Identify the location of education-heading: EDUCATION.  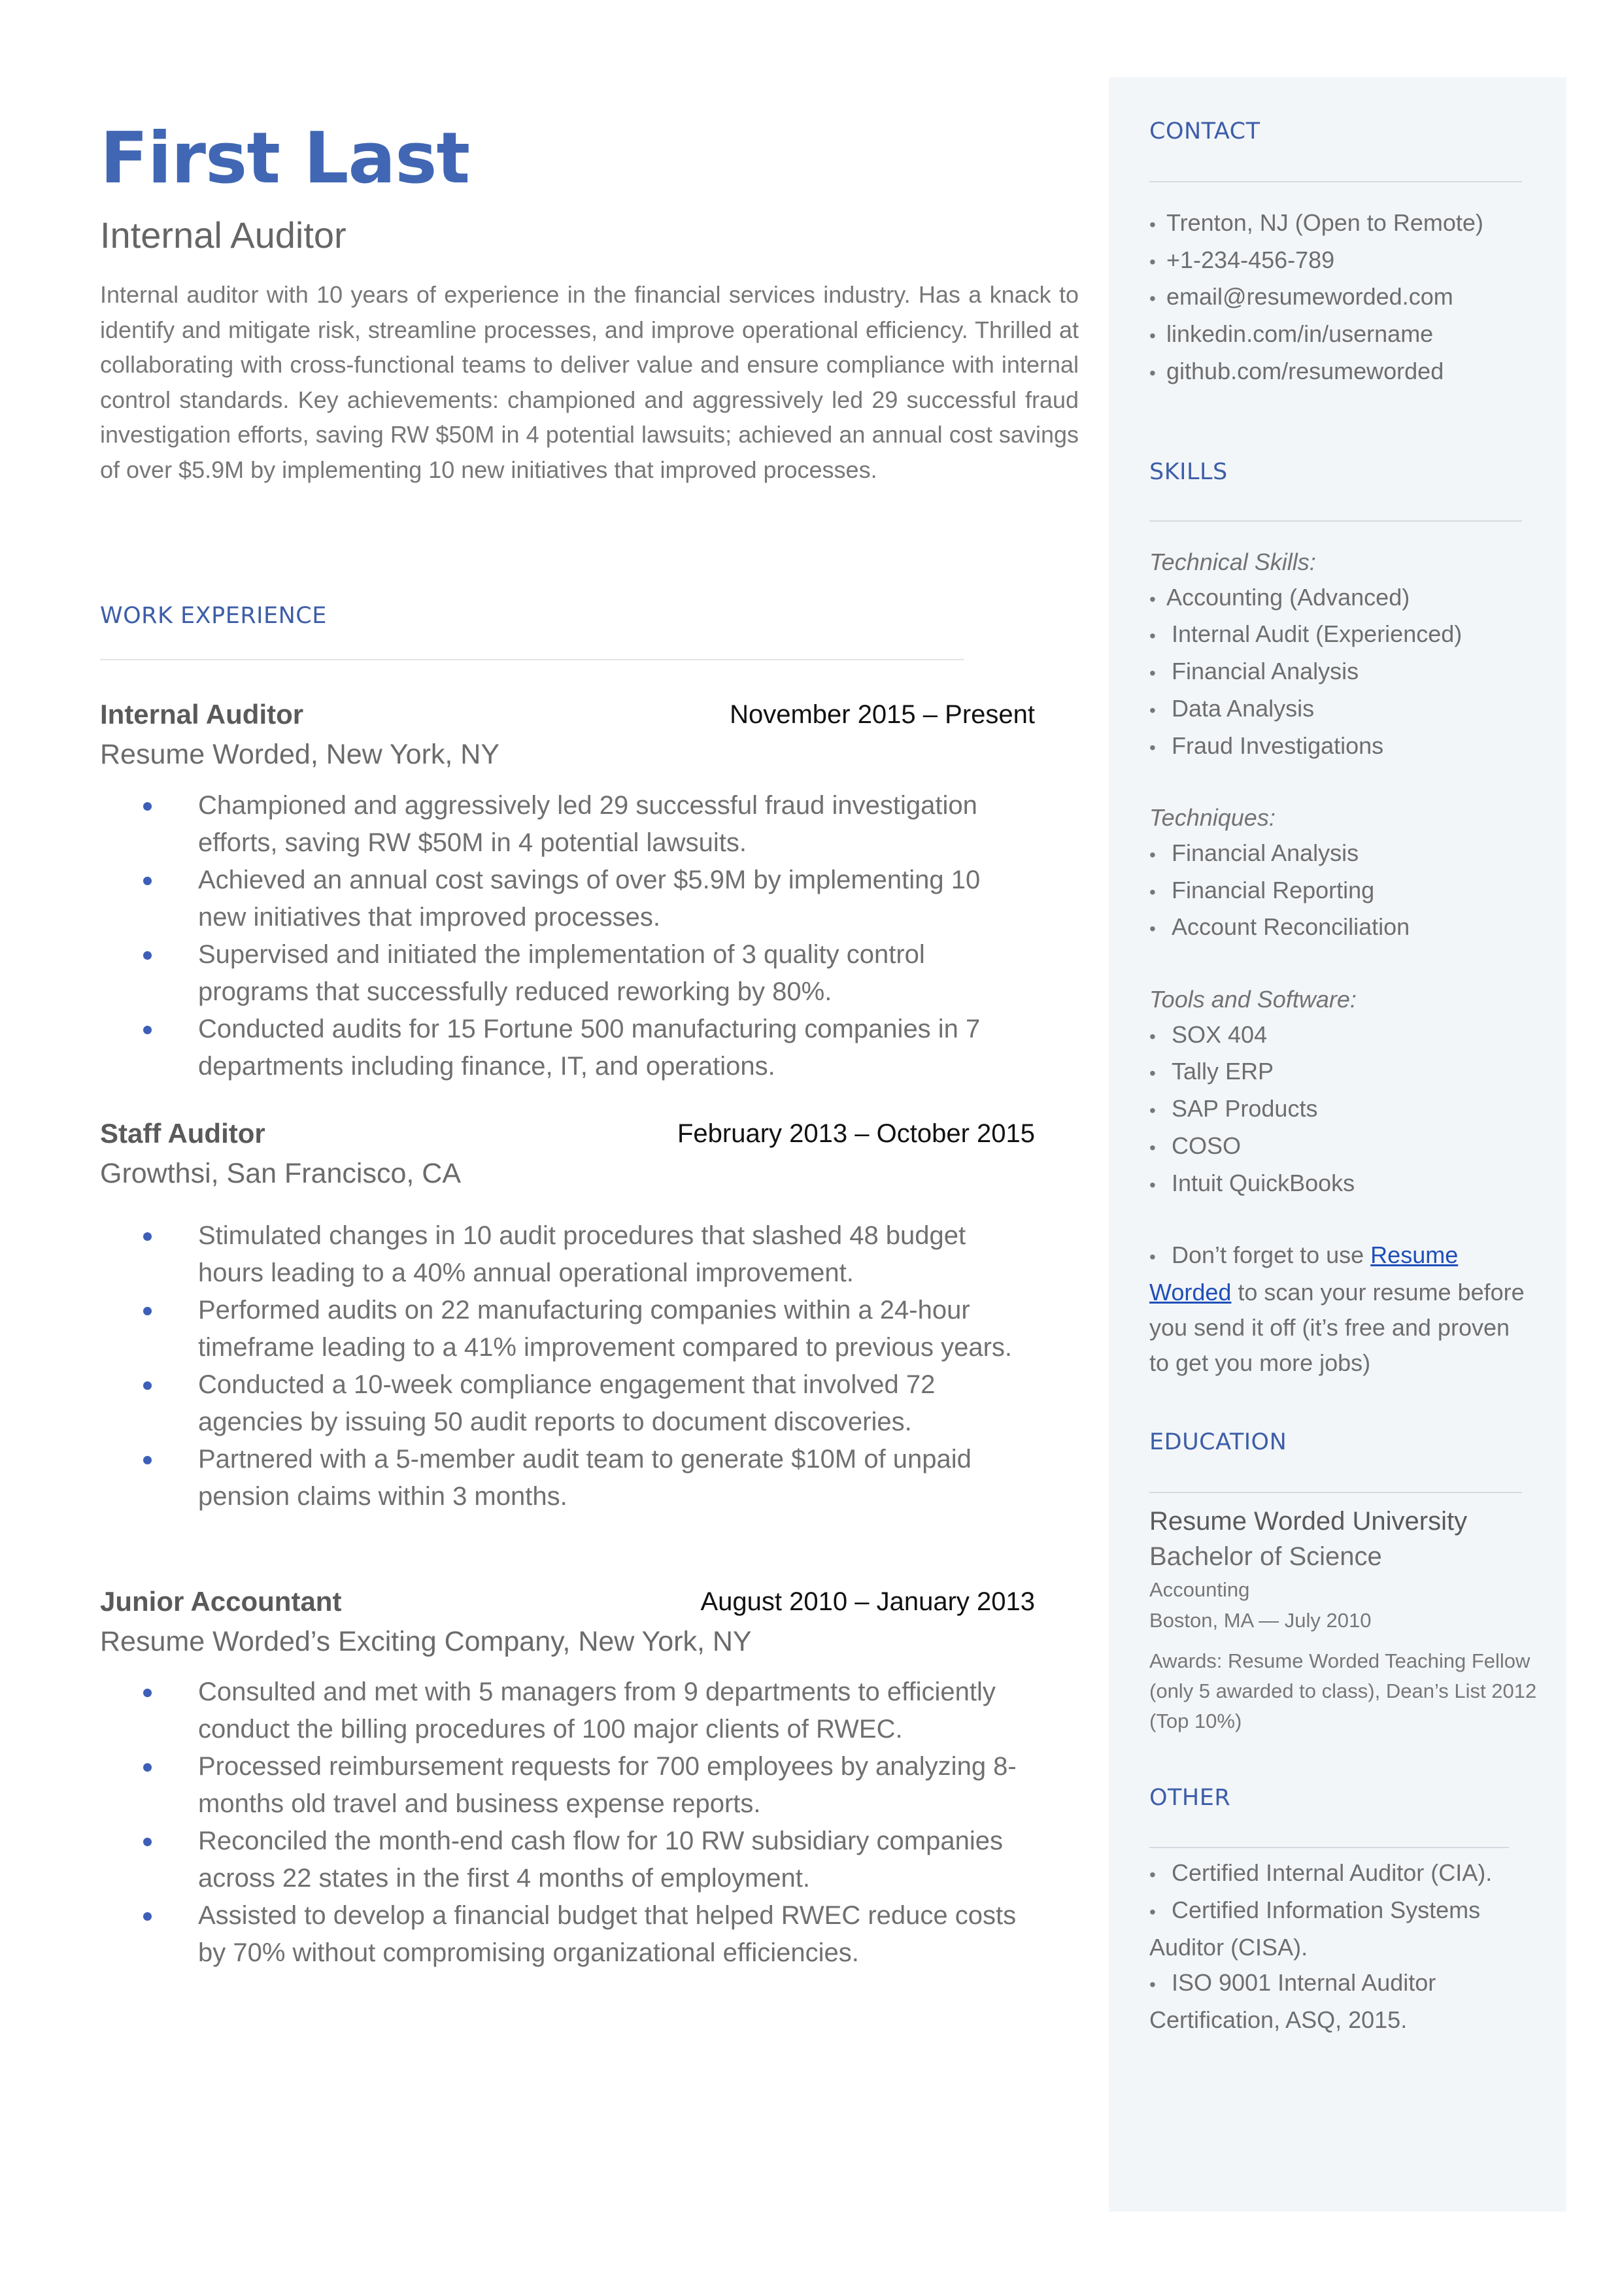
(1218, 1442).